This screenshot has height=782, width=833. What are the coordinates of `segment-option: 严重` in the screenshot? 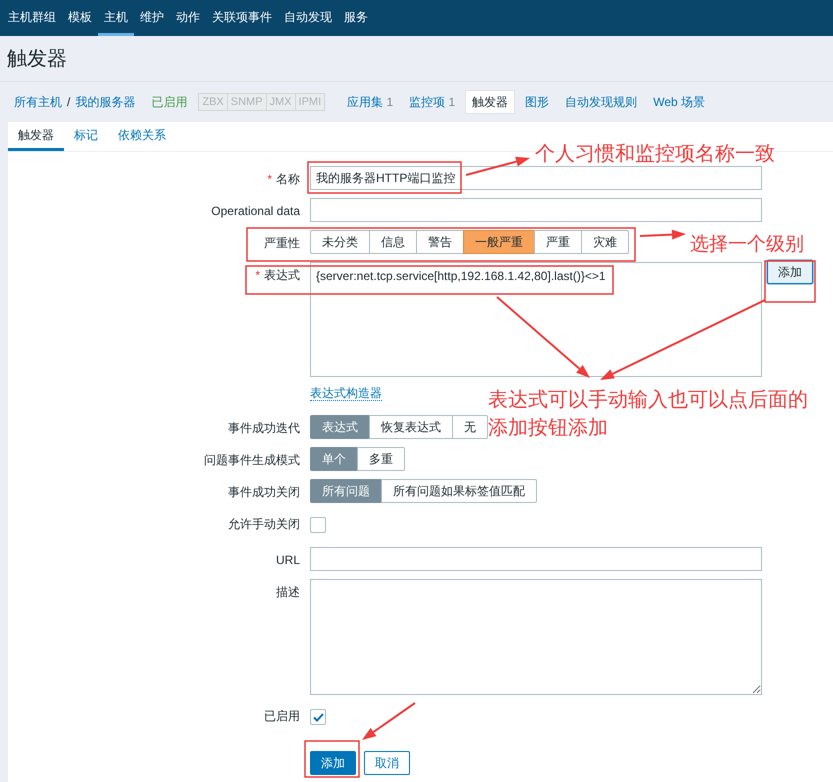 It's located at (558, 242).